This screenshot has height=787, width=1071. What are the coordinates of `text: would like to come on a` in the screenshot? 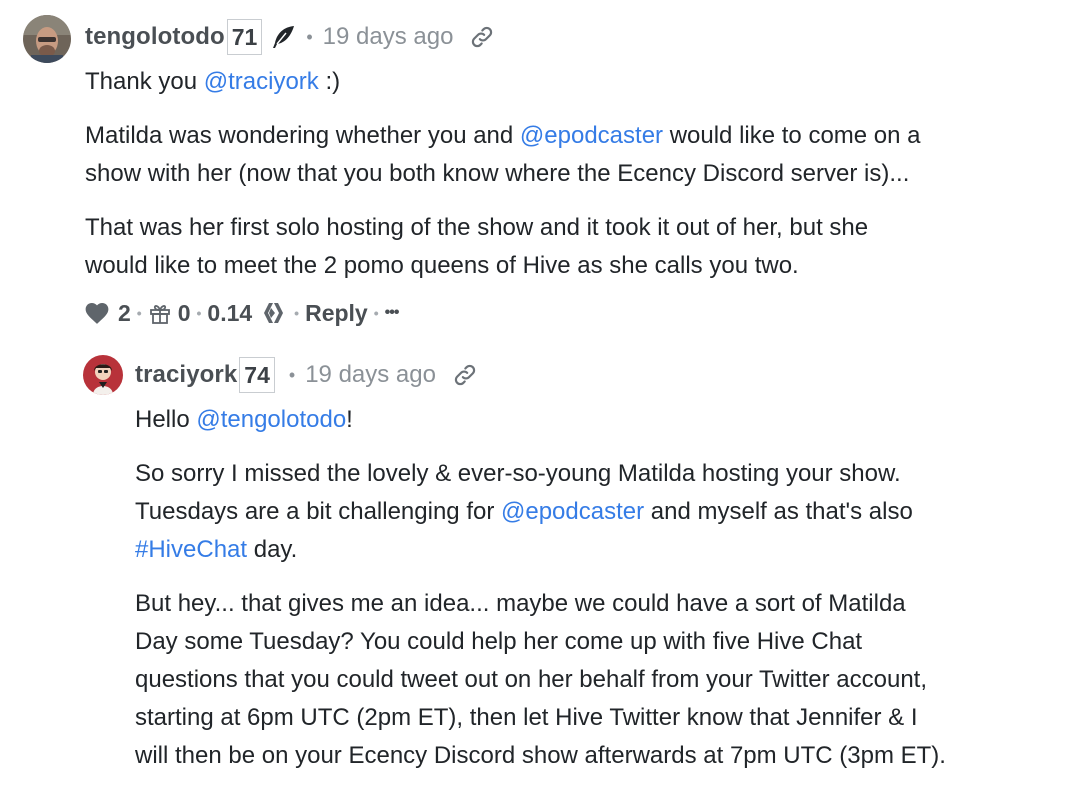 It's located at (792, 135).